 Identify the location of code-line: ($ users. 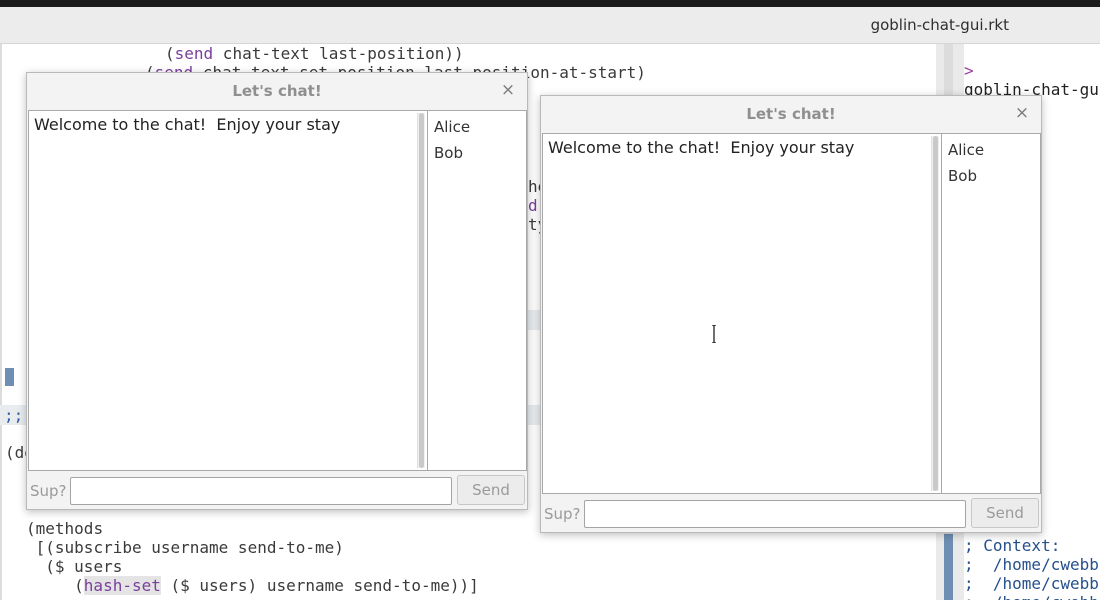
(74, 566).